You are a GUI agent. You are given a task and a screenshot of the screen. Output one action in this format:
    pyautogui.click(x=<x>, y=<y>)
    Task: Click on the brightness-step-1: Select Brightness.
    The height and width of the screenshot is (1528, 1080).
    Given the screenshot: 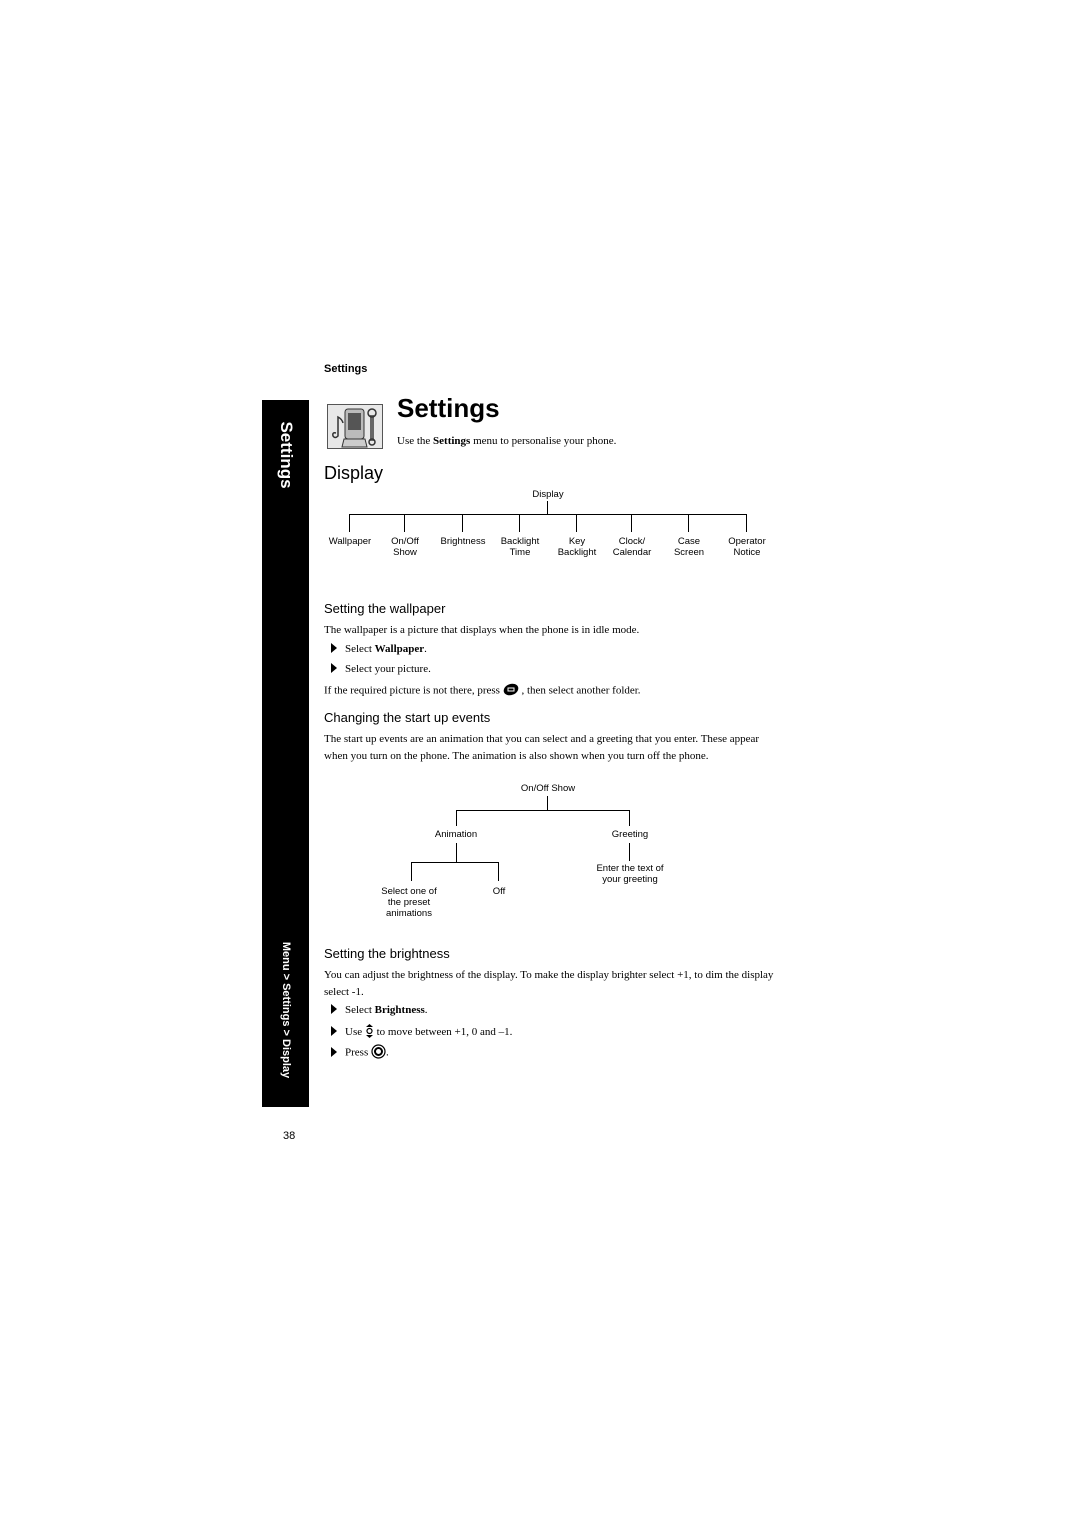 What is the action you would take?
    pyautogui.click(x=379, y=1010)
    